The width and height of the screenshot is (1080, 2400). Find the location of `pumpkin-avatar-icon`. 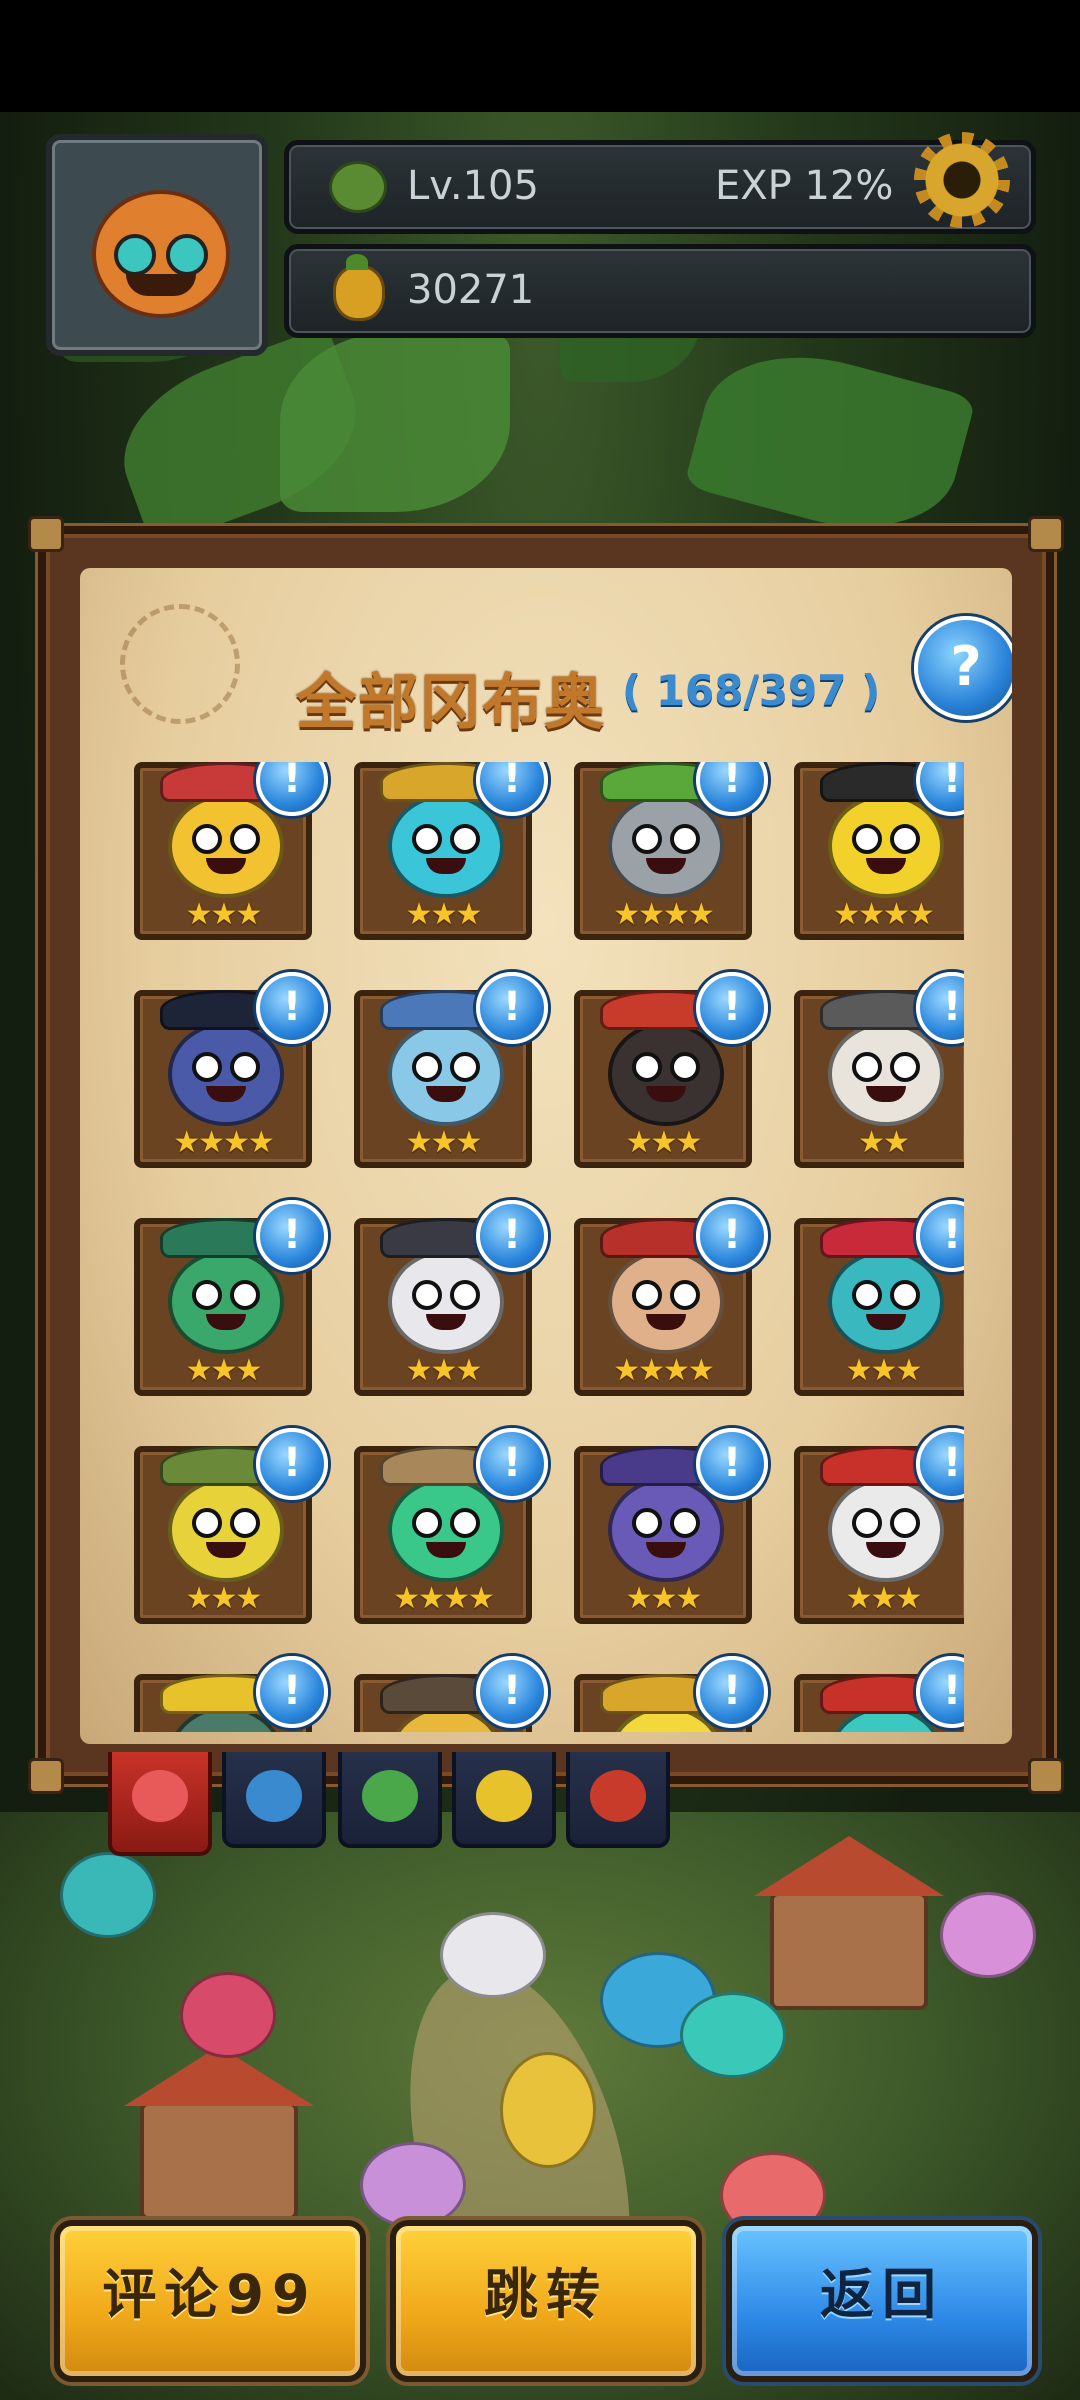

pumpkin-avatar-icon is located at coordinates (161, 254).